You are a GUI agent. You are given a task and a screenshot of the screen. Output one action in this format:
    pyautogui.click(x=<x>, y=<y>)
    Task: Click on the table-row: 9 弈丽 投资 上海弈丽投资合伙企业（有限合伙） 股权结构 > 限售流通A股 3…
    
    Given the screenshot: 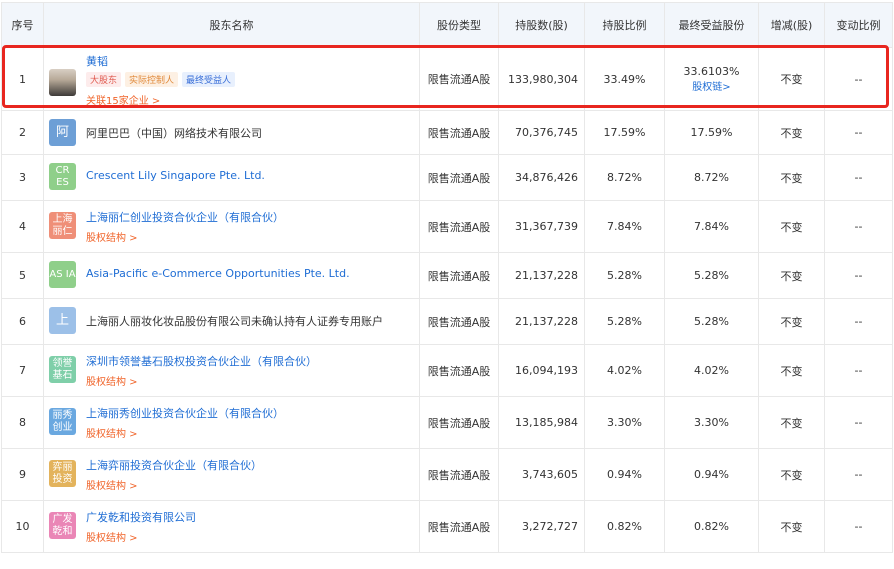 What is the action you would take?
    pyautogui.click(x=447, y=474)
    